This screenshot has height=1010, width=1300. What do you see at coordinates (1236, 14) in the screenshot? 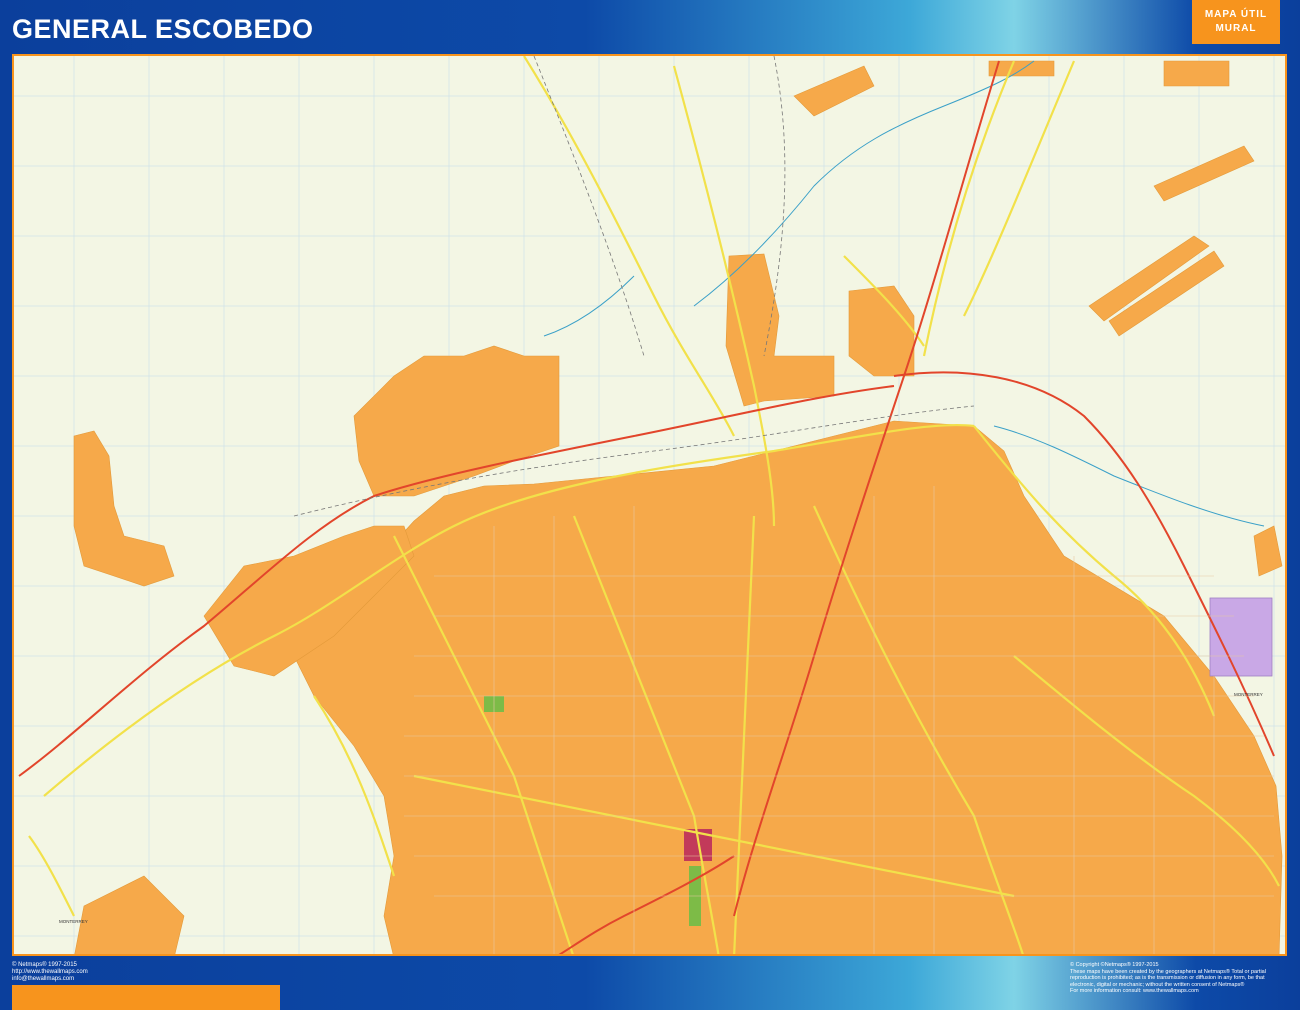
I see `brand-line-1: MAPA ÚTIL` at bounding box center [1236, 14].